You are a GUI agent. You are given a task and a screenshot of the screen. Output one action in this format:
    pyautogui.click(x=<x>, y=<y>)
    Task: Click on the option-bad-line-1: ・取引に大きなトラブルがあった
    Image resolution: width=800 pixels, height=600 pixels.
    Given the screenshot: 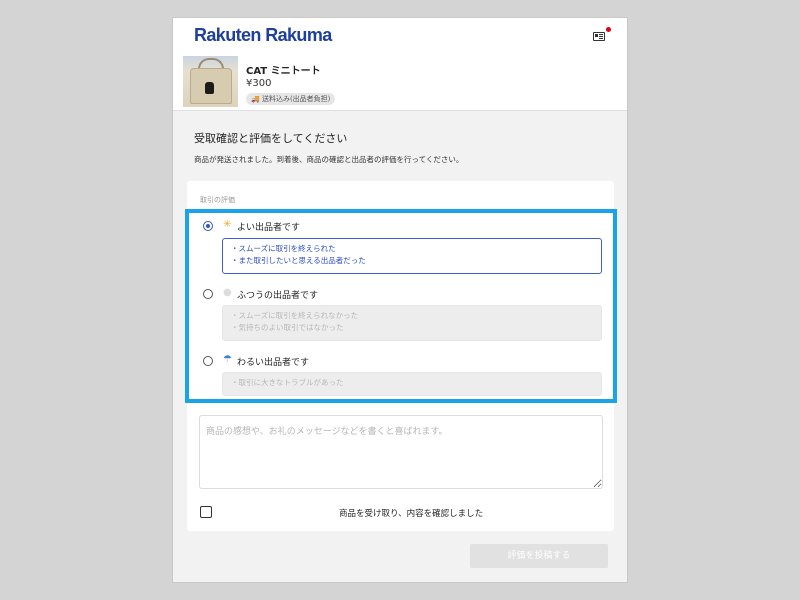 What is the action you would take?
    pyautogui.click(x=287, y=382)
    